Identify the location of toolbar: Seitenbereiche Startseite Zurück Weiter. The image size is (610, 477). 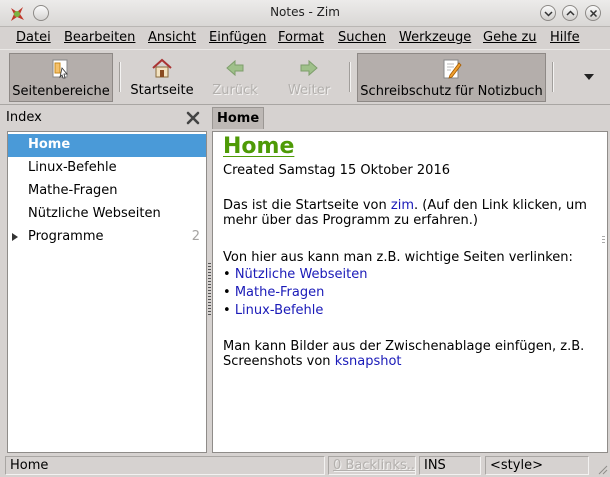
(305, 77).